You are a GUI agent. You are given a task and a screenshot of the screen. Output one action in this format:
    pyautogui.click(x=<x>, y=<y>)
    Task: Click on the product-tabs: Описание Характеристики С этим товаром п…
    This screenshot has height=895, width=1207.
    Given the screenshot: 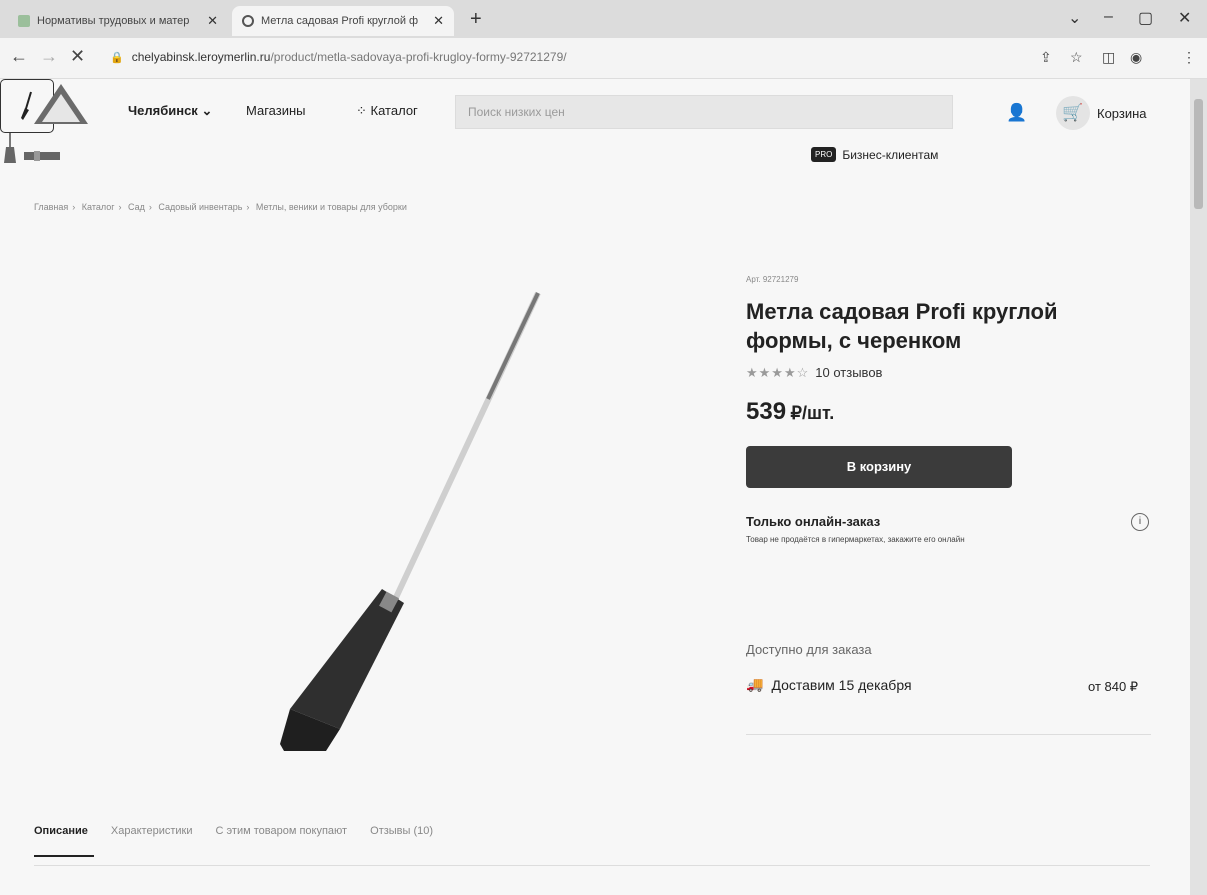 What is the action you would take?
    pyautogui.click(x=243, y=831)
    